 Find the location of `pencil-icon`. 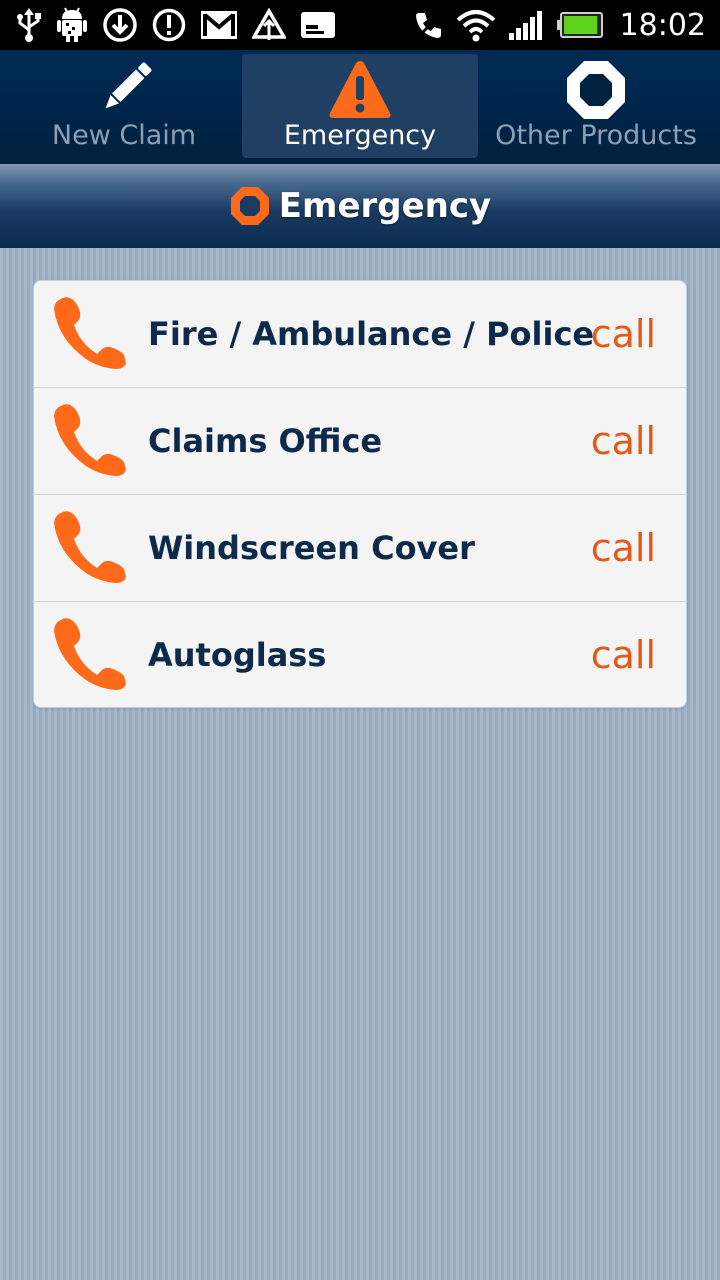

pencil-icon is located at coordinates (128, 85).